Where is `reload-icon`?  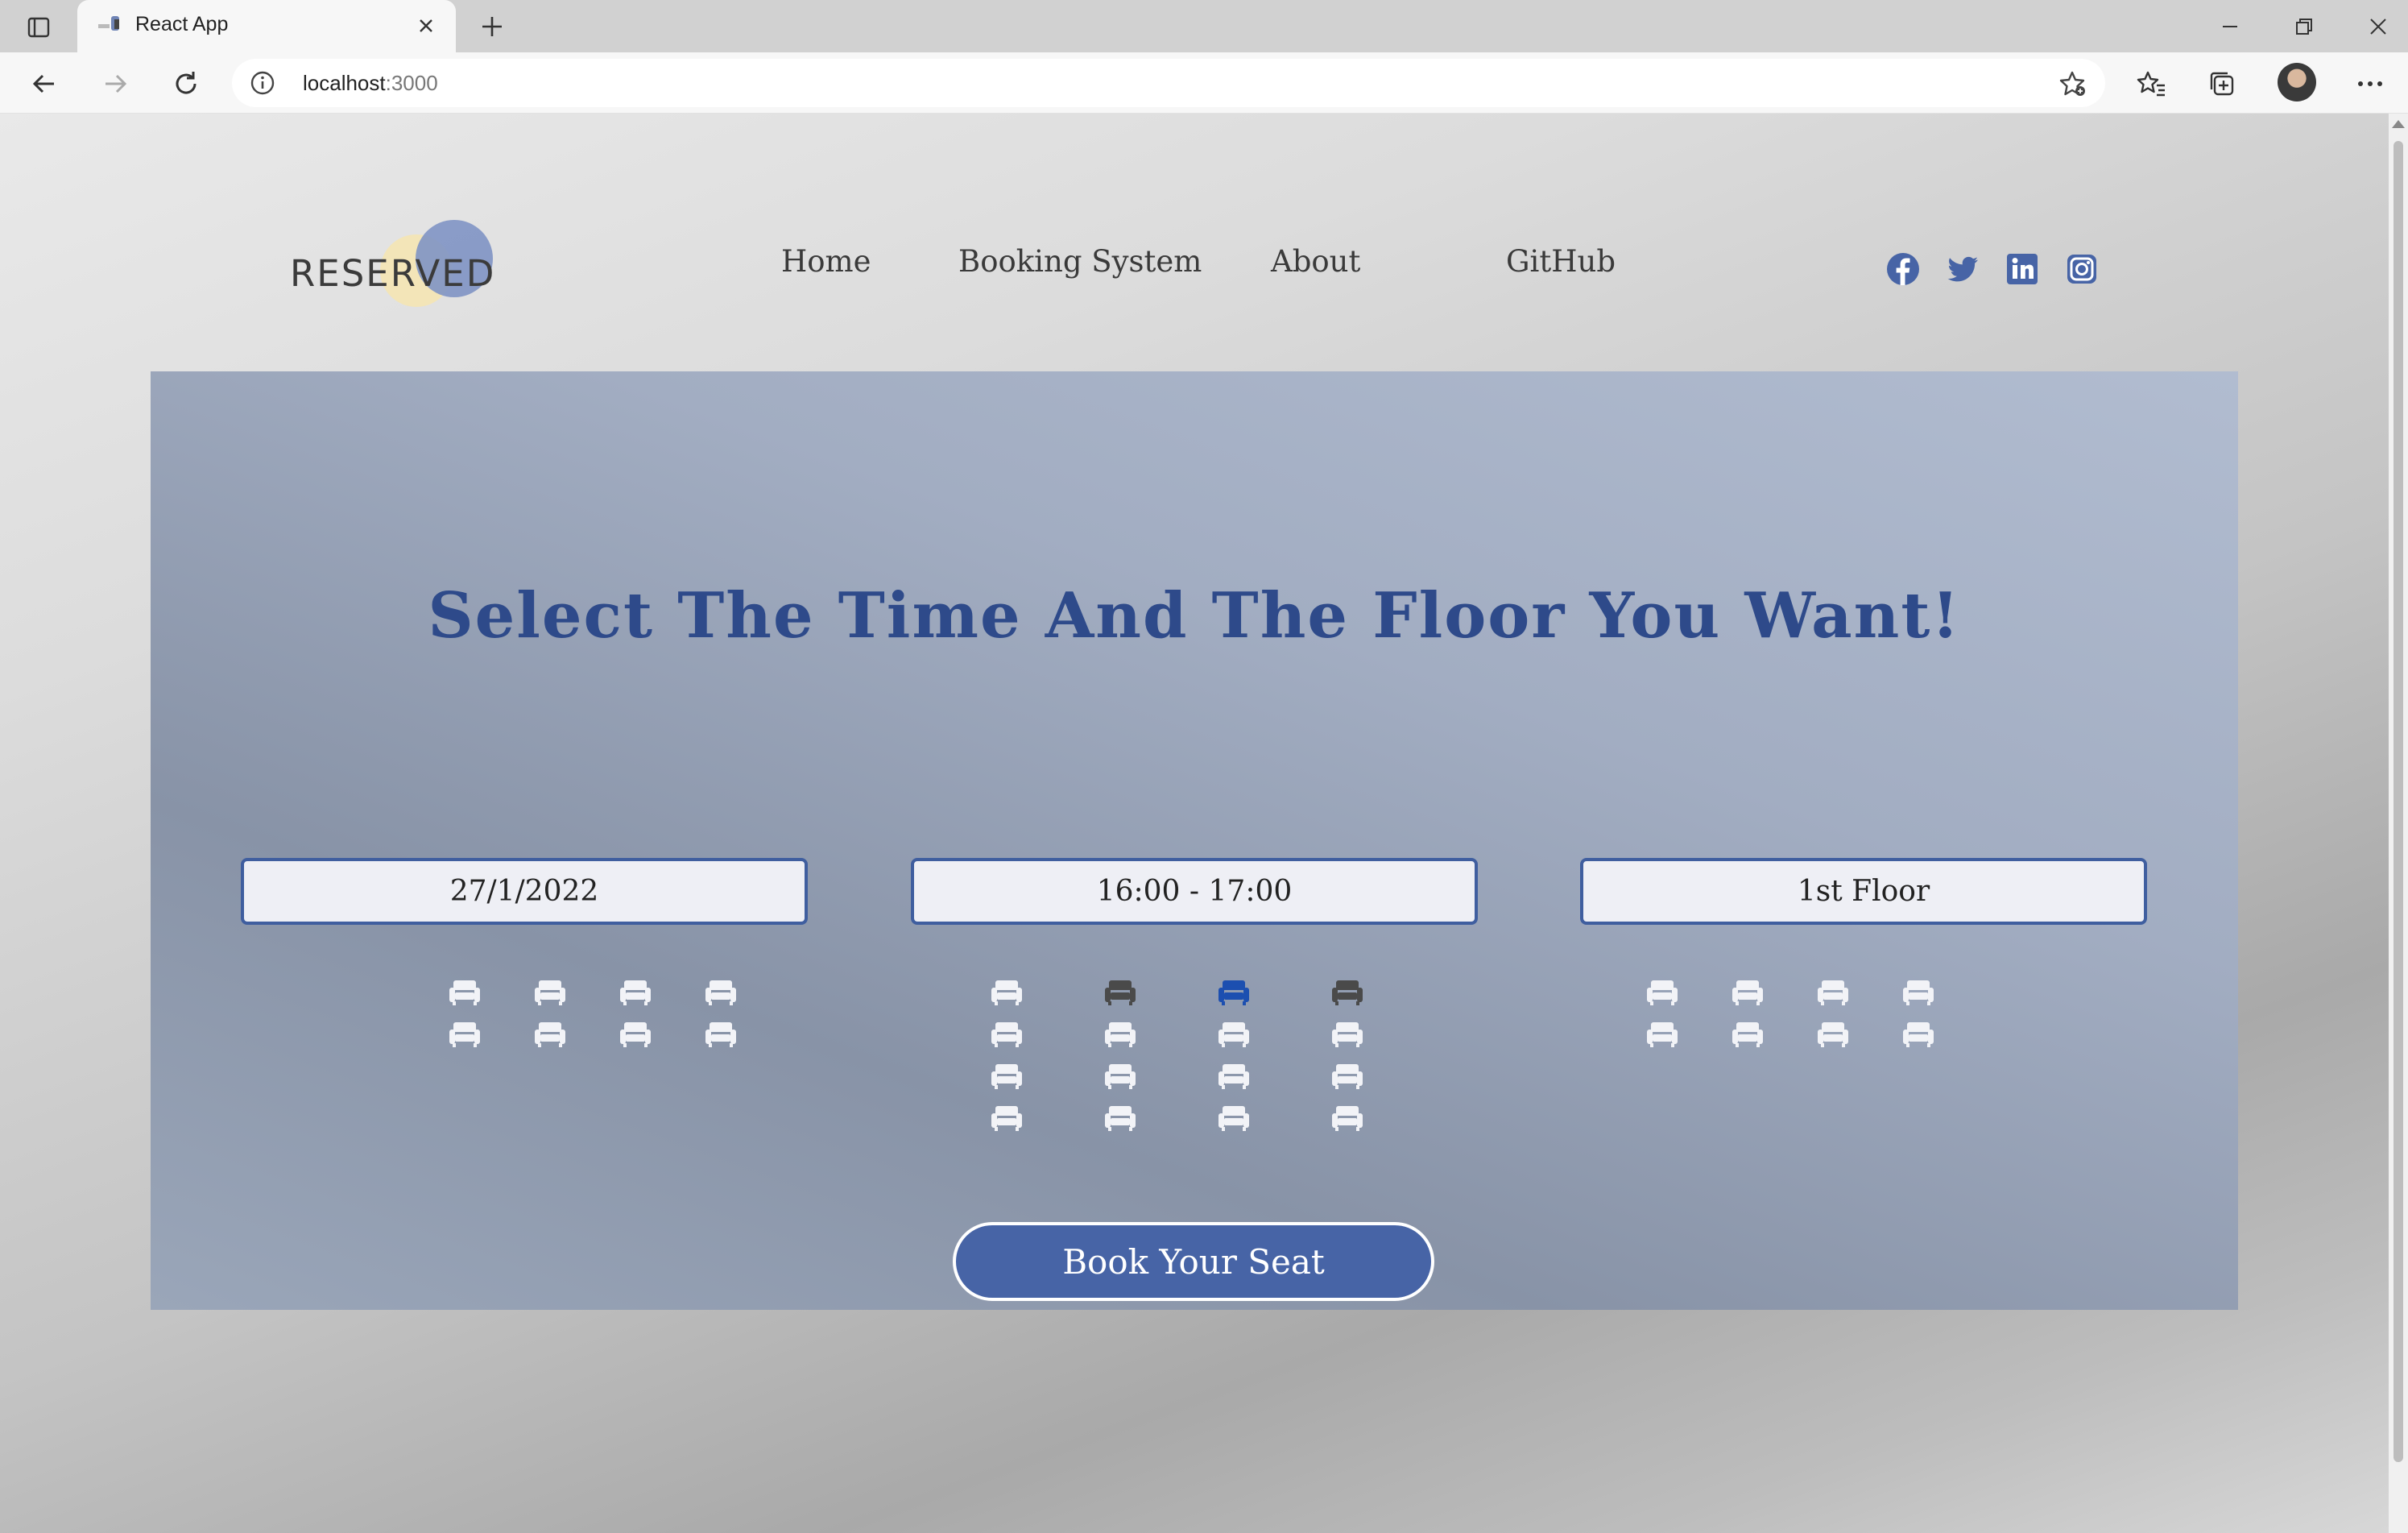 reload-icon is located at coordinates (186, 84).